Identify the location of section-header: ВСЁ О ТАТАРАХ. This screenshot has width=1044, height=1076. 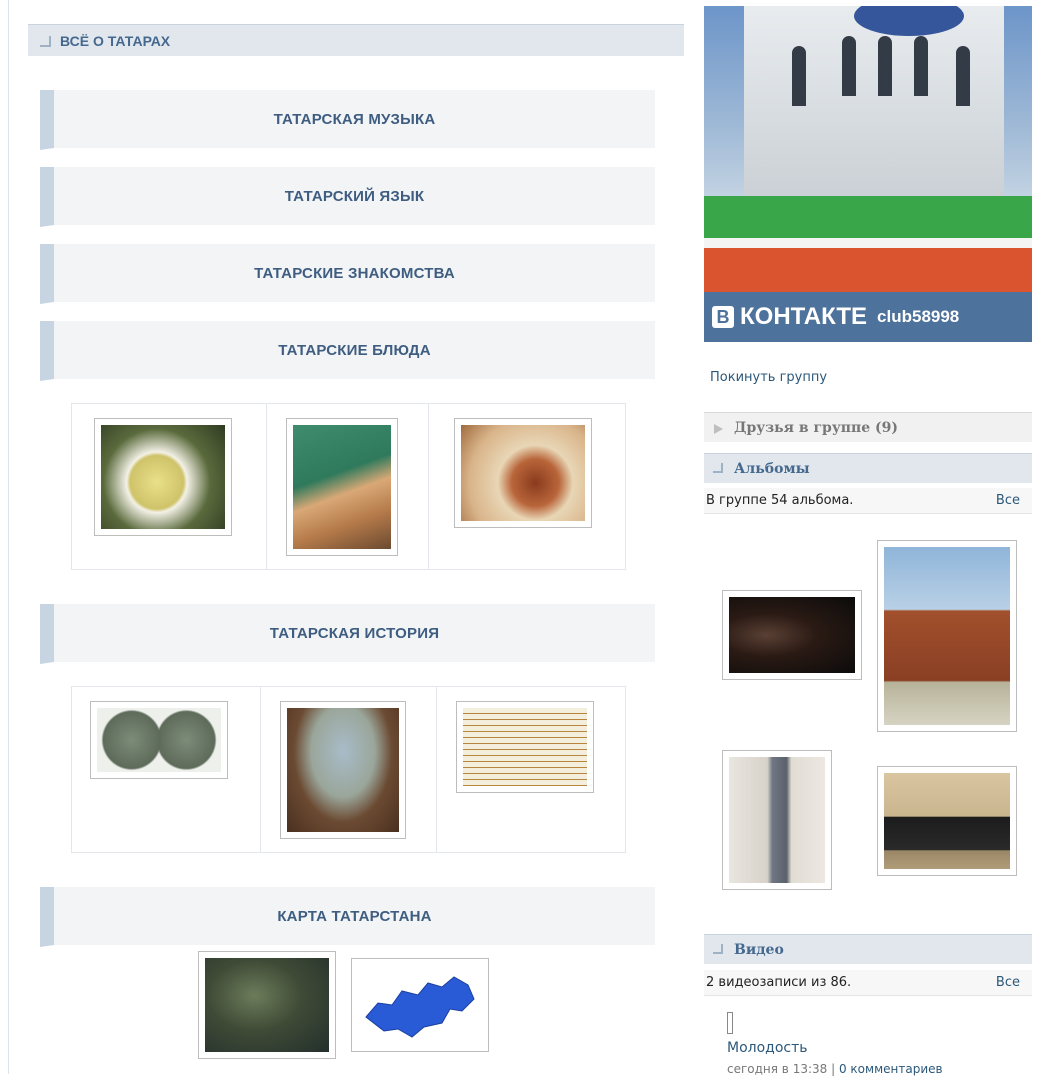
(356, 40).